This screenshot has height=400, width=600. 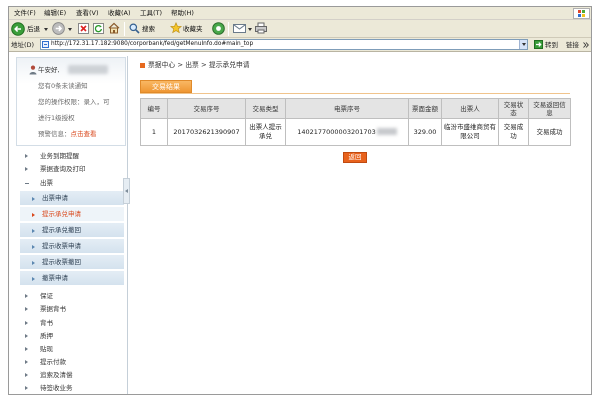 I want to click on table-header-row: 编号 交易序号 交易类型 电票序号 票面金额 出票人 交易状态 交易返回信息, so click(x=355, y=108).